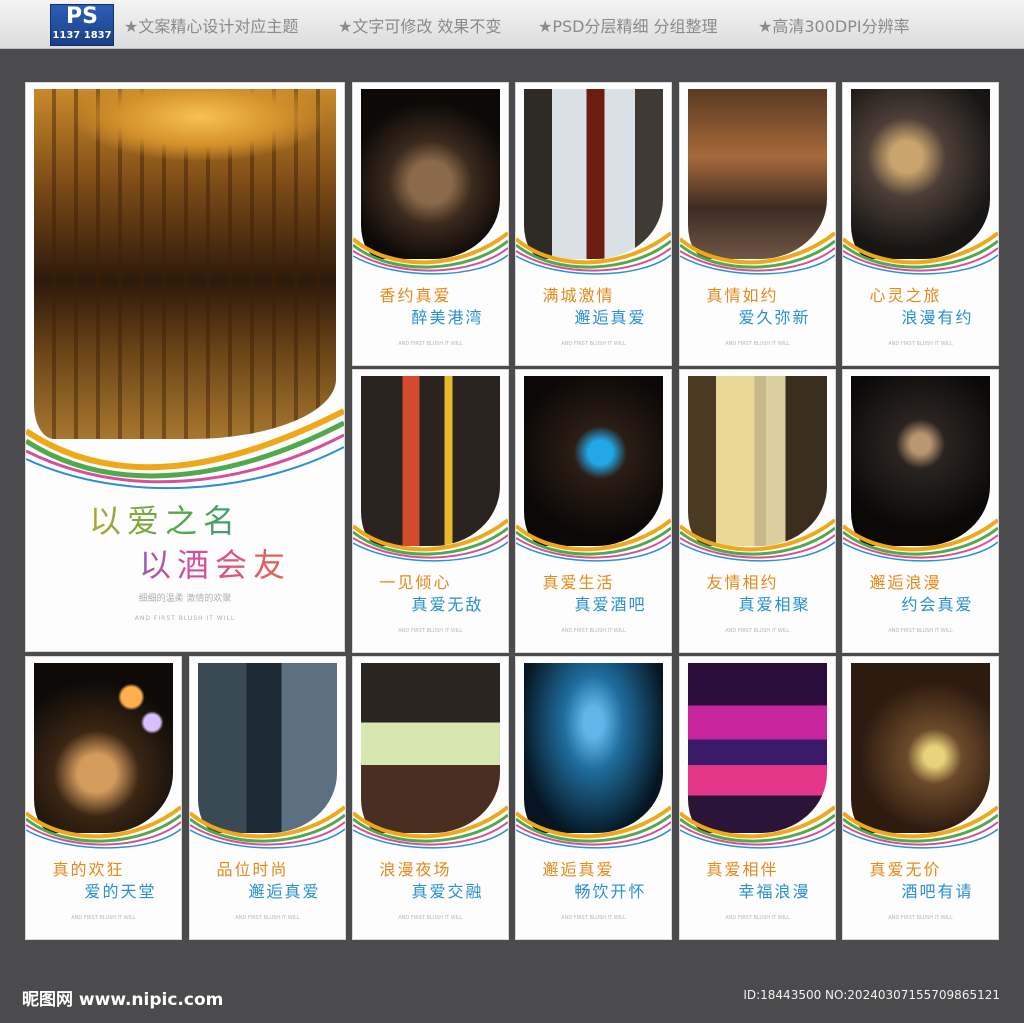 This screenshot has height=1023, width=1024. What do you see at coordinates (447, 604) in the screenshot?
I see `poster-caption-line2: 真爱无敌` at bounding box center [447, 604].